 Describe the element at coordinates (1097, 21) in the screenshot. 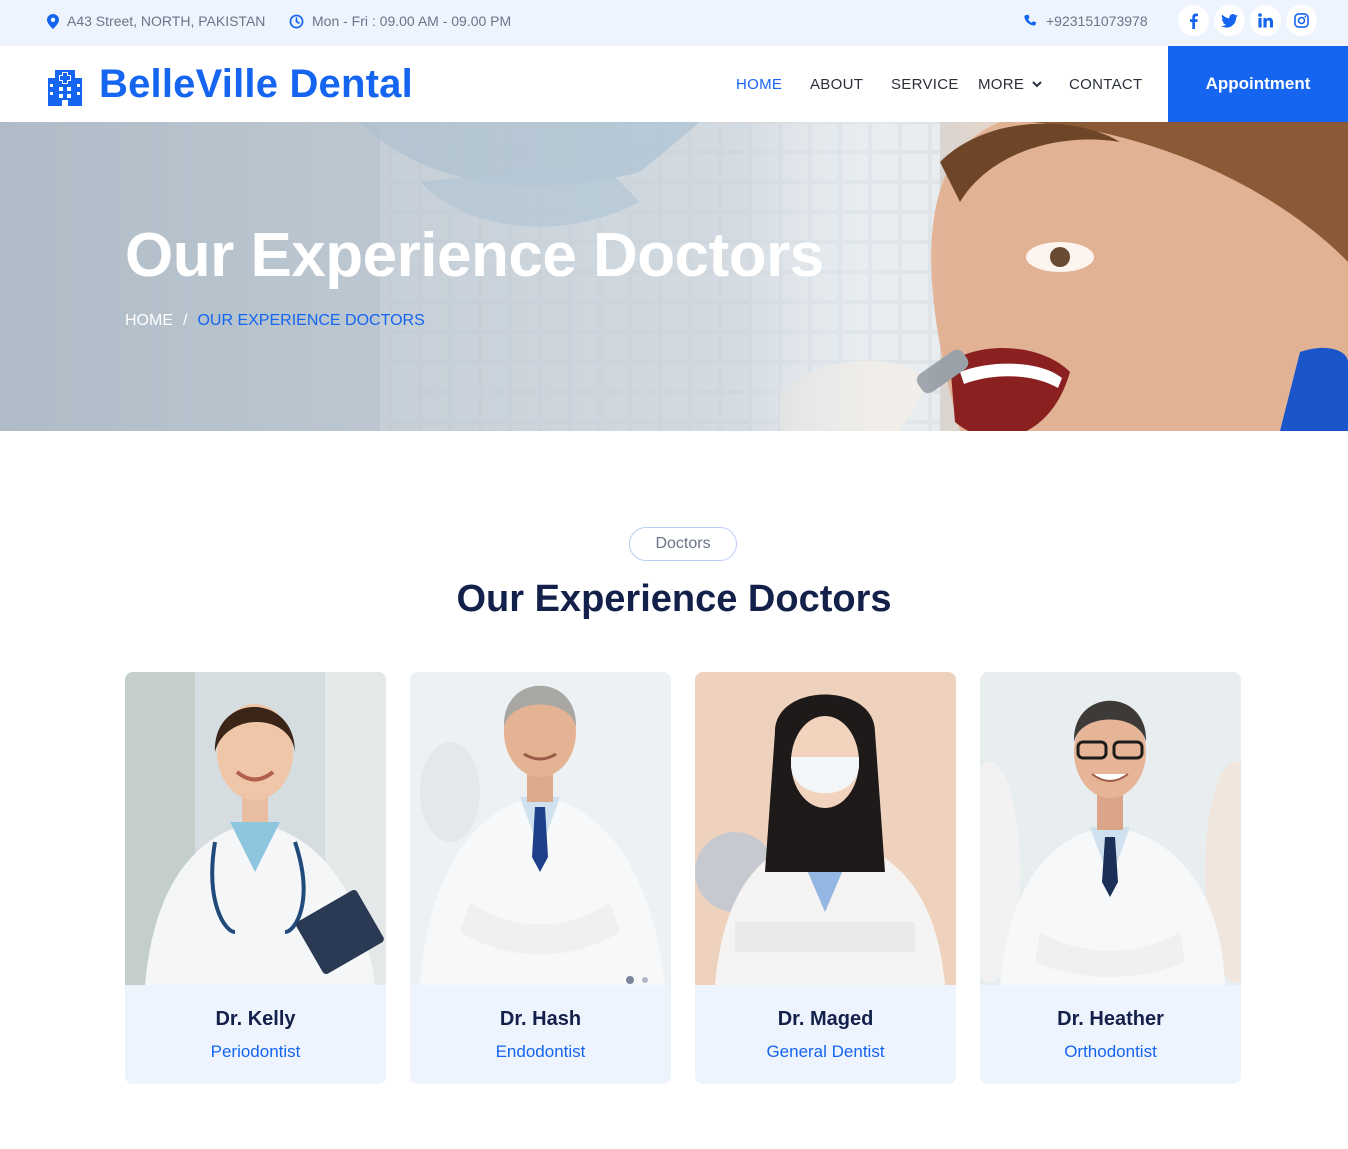

I see `phone-text: +923151073978` at that location.